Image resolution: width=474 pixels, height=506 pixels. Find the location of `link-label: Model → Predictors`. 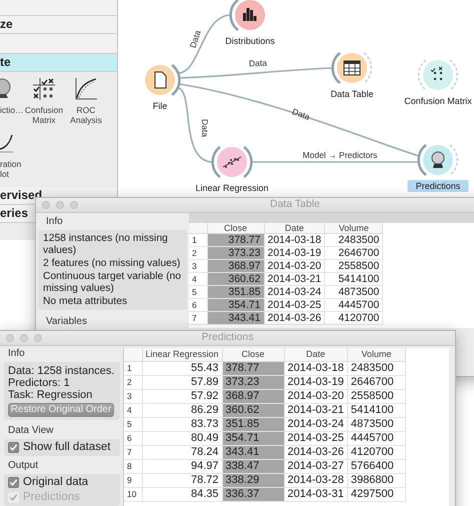

link-label: Model → Predictors is located at coordinates (340, 155).